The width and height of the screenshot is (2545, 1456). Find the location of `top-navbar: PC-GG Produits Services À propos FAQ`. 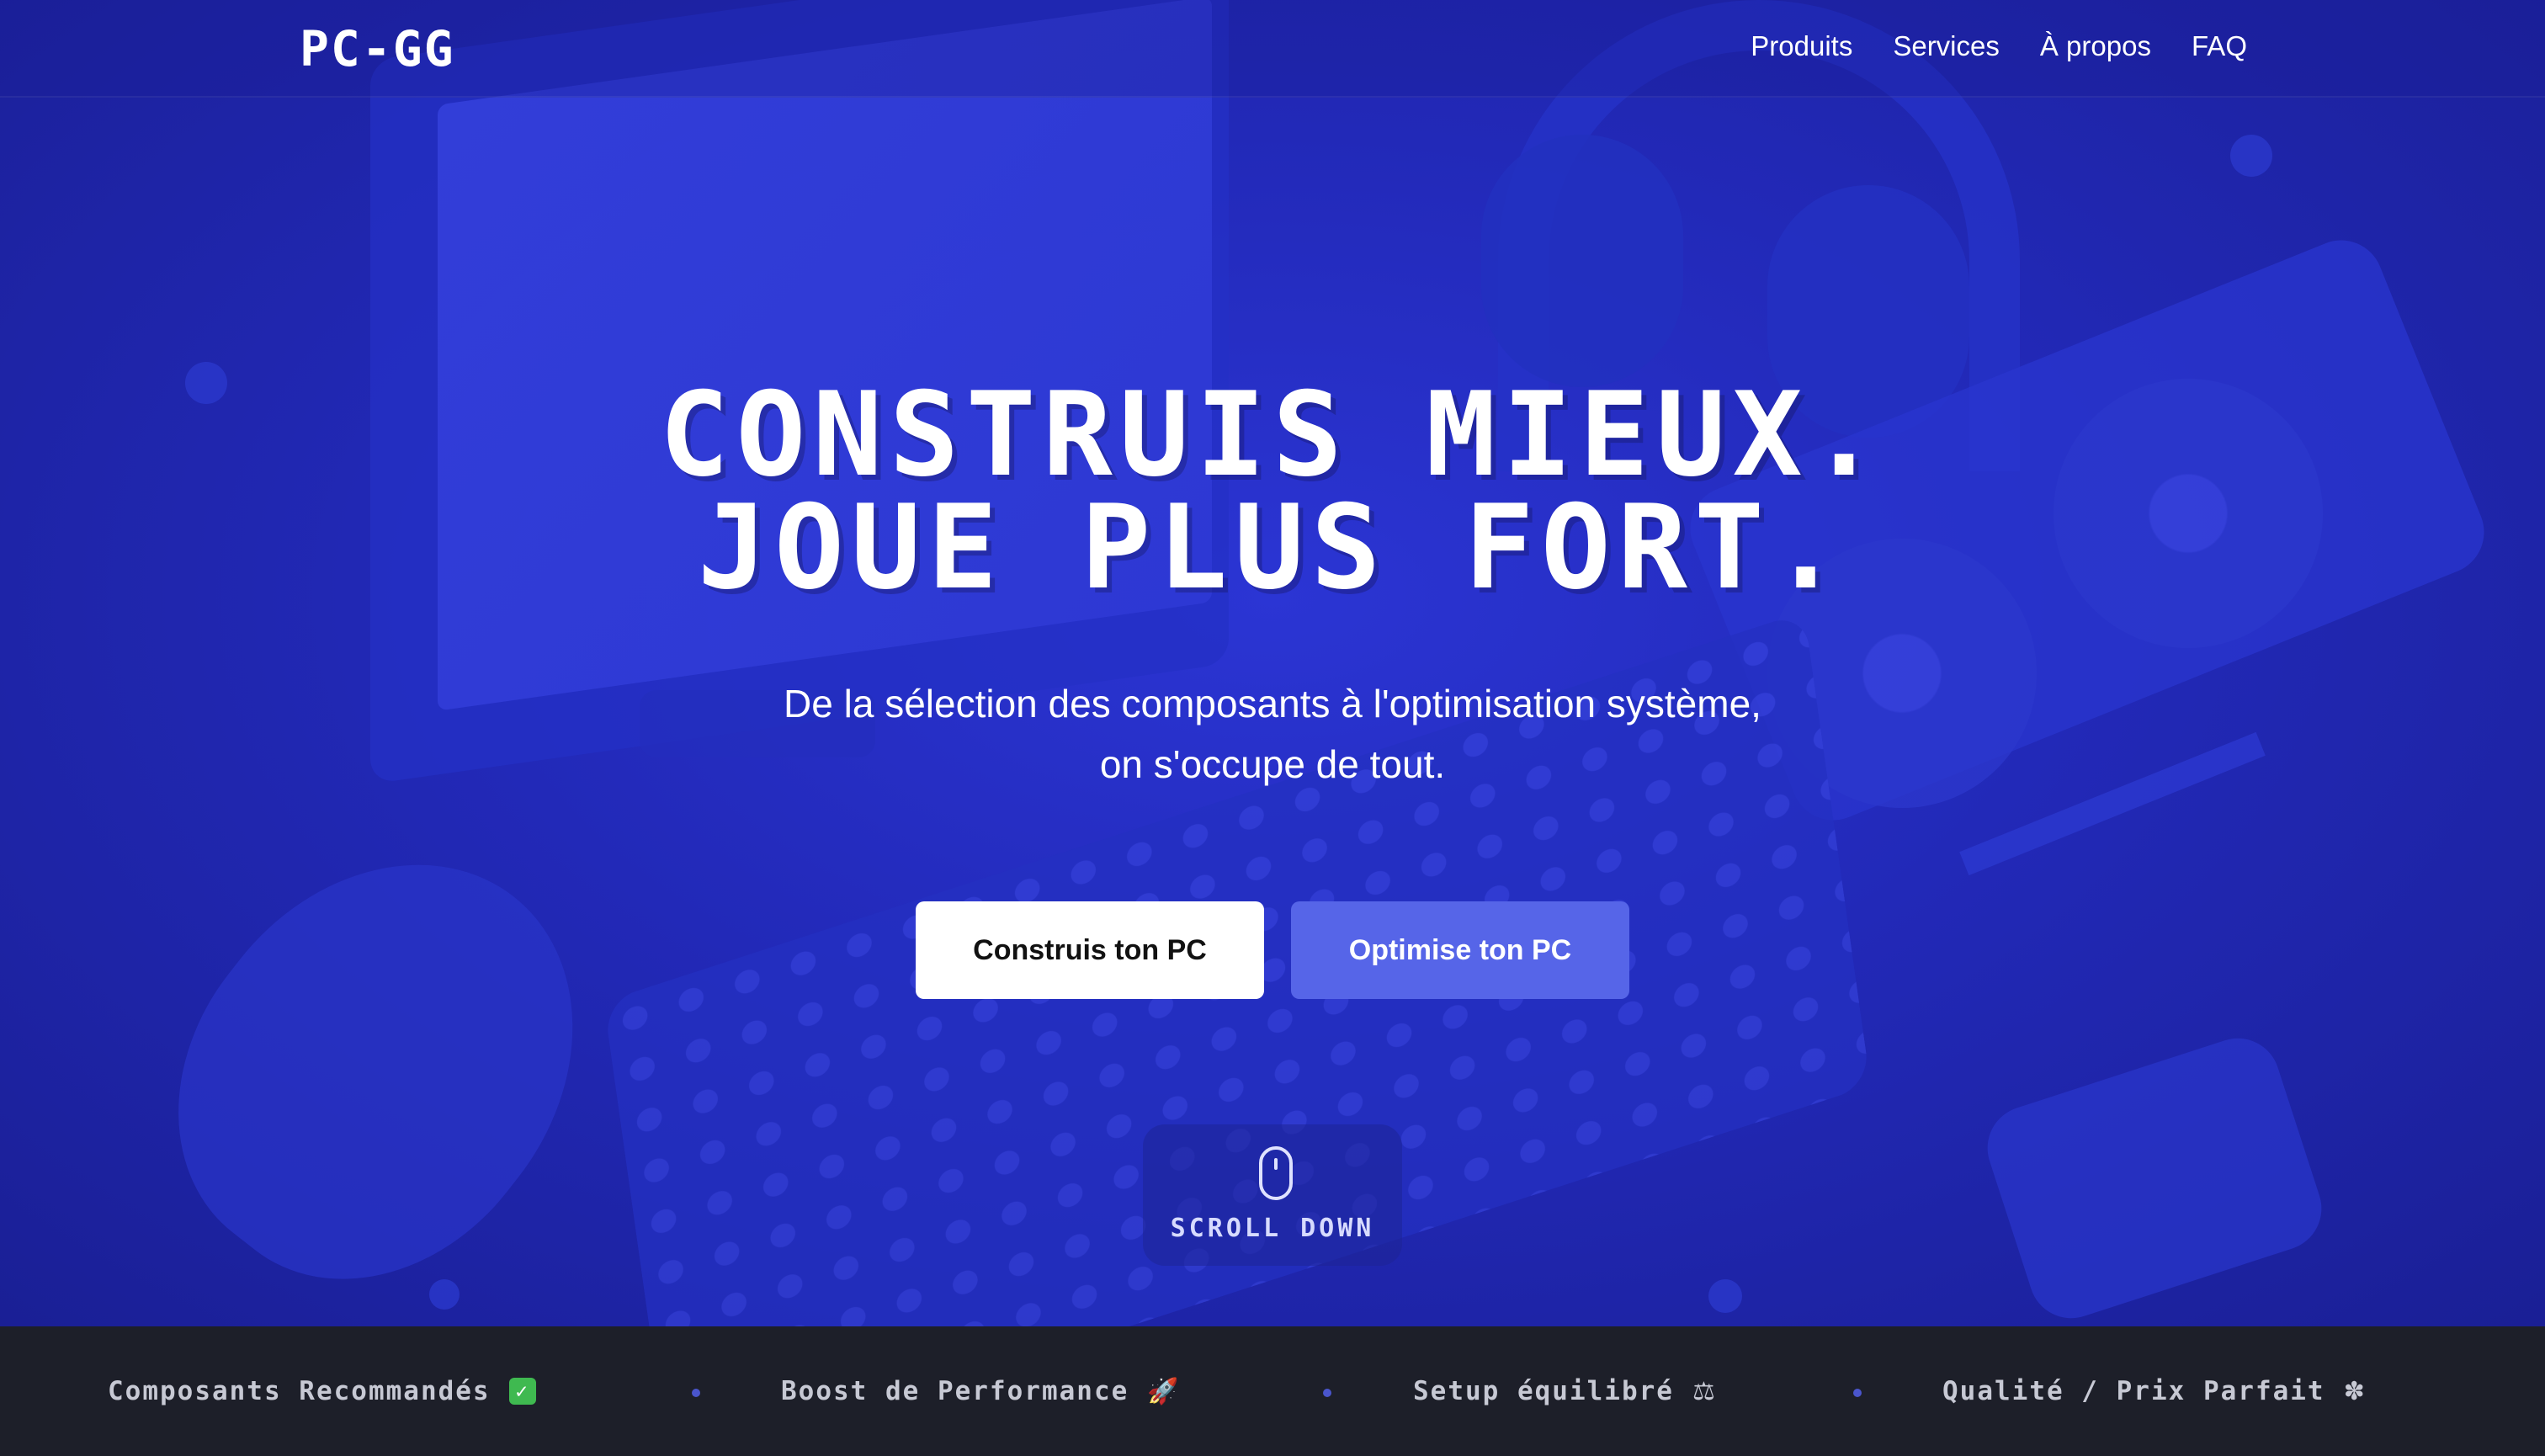

top-navbar: PC-GG Produits Services À propos FAQ is located at coordinates (1273, 49).